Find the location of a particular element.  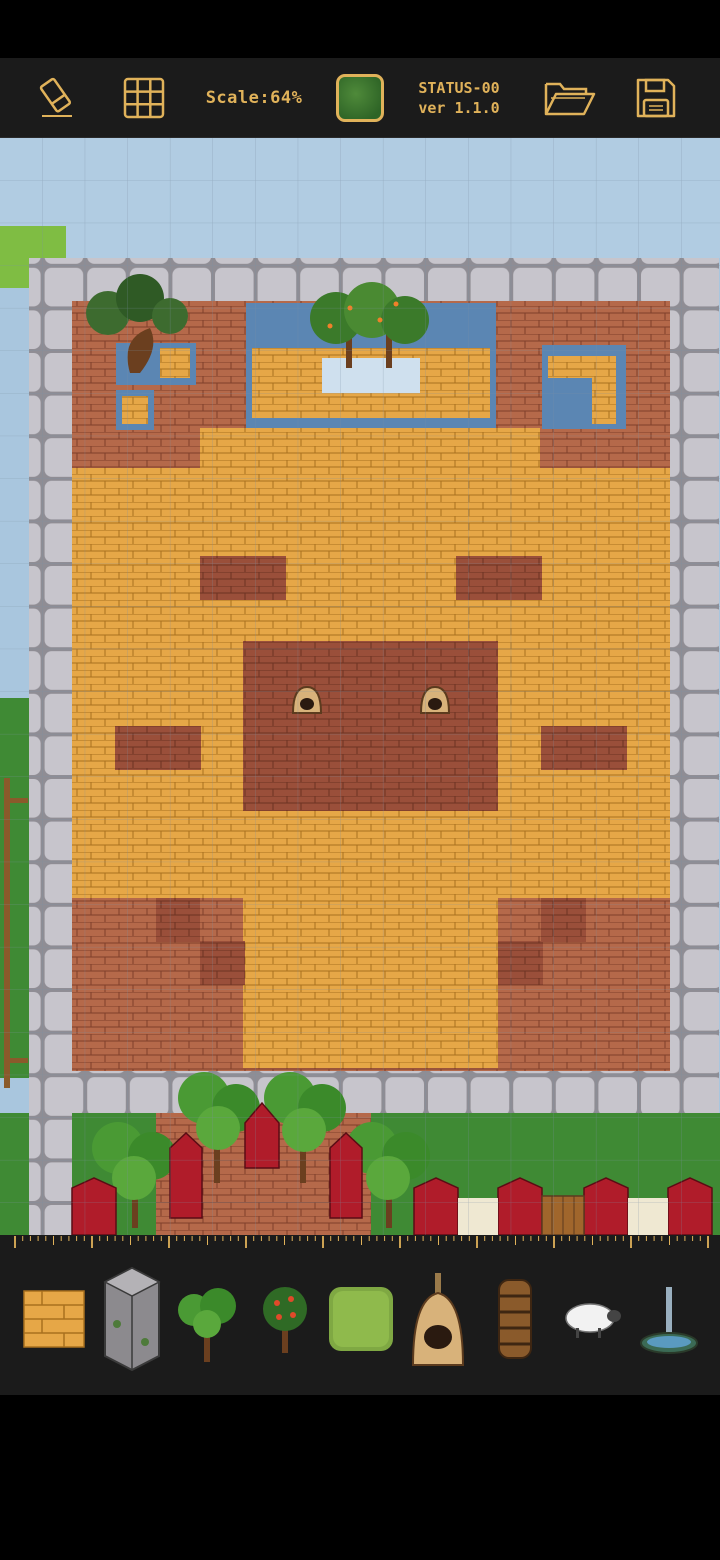

palette-green-tree is located at coordinates (207, 1319).